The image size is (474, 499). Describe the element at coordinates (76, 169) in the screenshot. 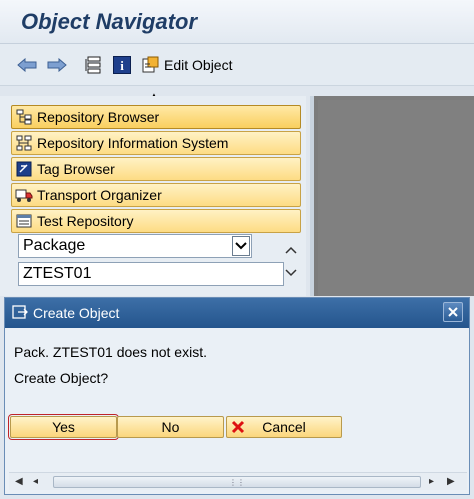

I see `nav-label: Tag Browser` at that location.